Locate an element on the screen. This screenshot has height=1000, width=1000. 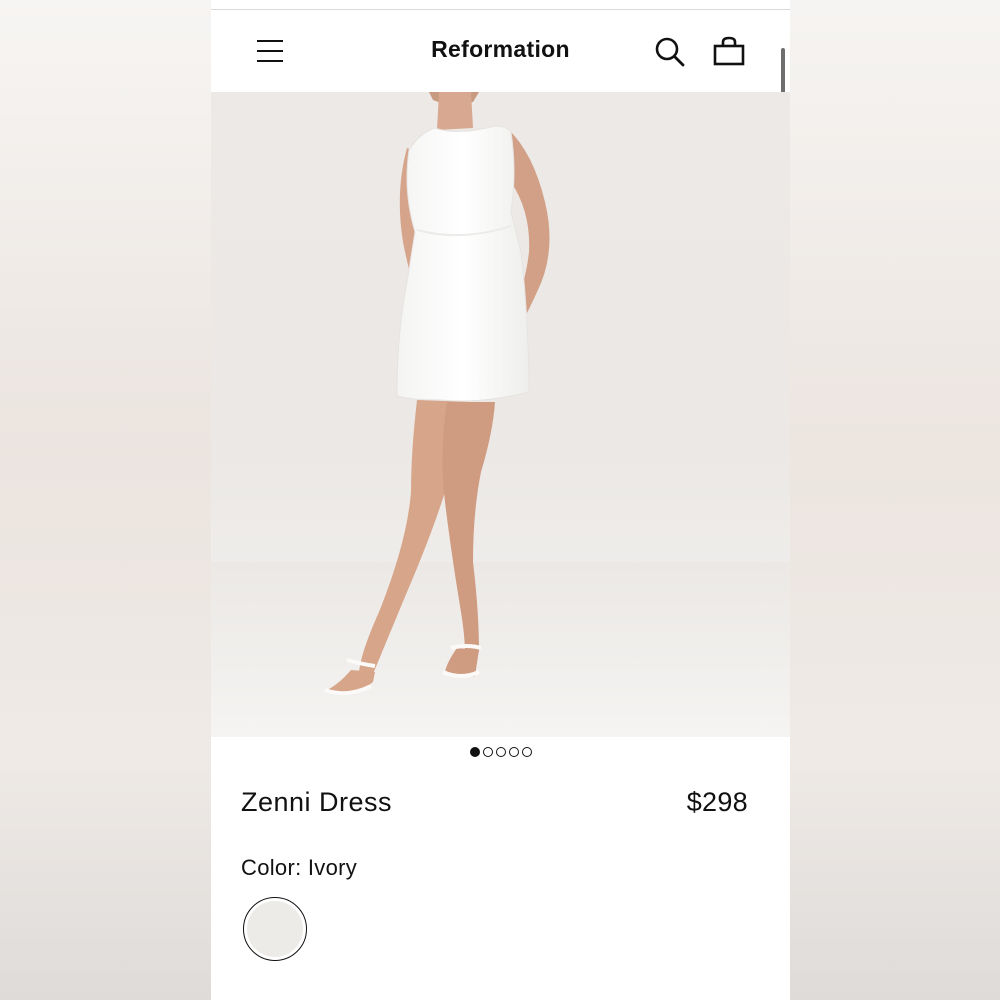
product-price: $298 is located at coordinates (717, 802).